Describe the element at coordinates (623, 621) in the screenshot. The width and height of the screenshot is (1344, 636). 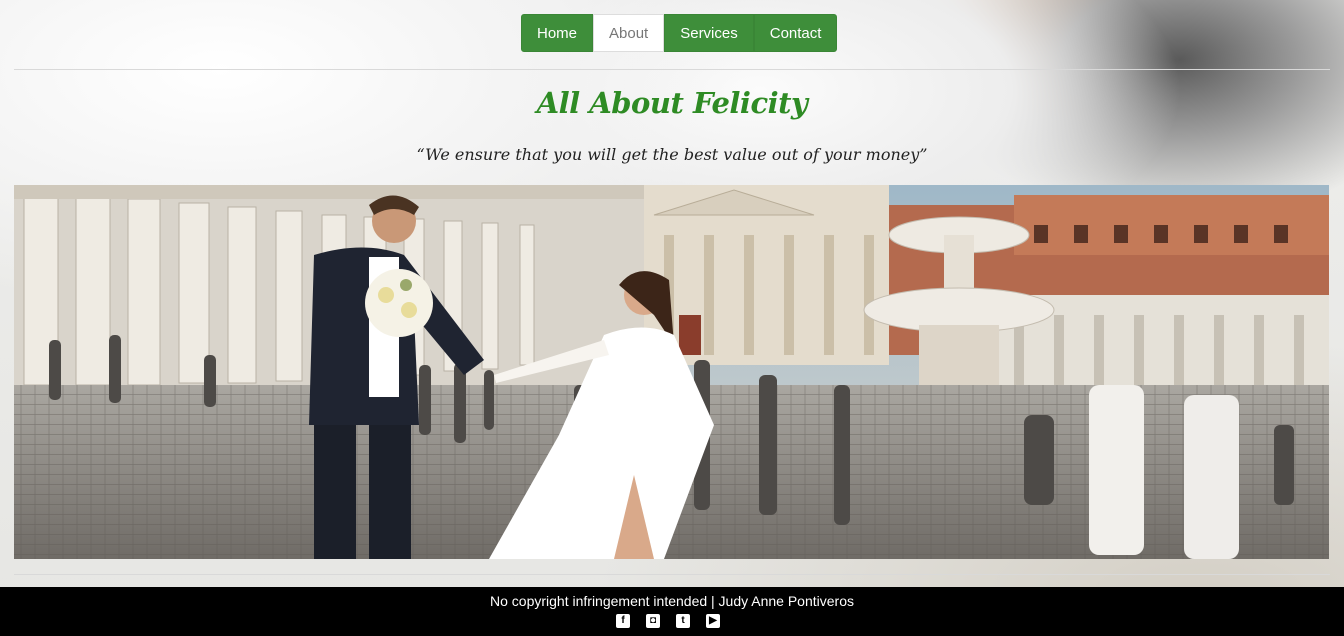
I see `facebook-icon: f` at that location.